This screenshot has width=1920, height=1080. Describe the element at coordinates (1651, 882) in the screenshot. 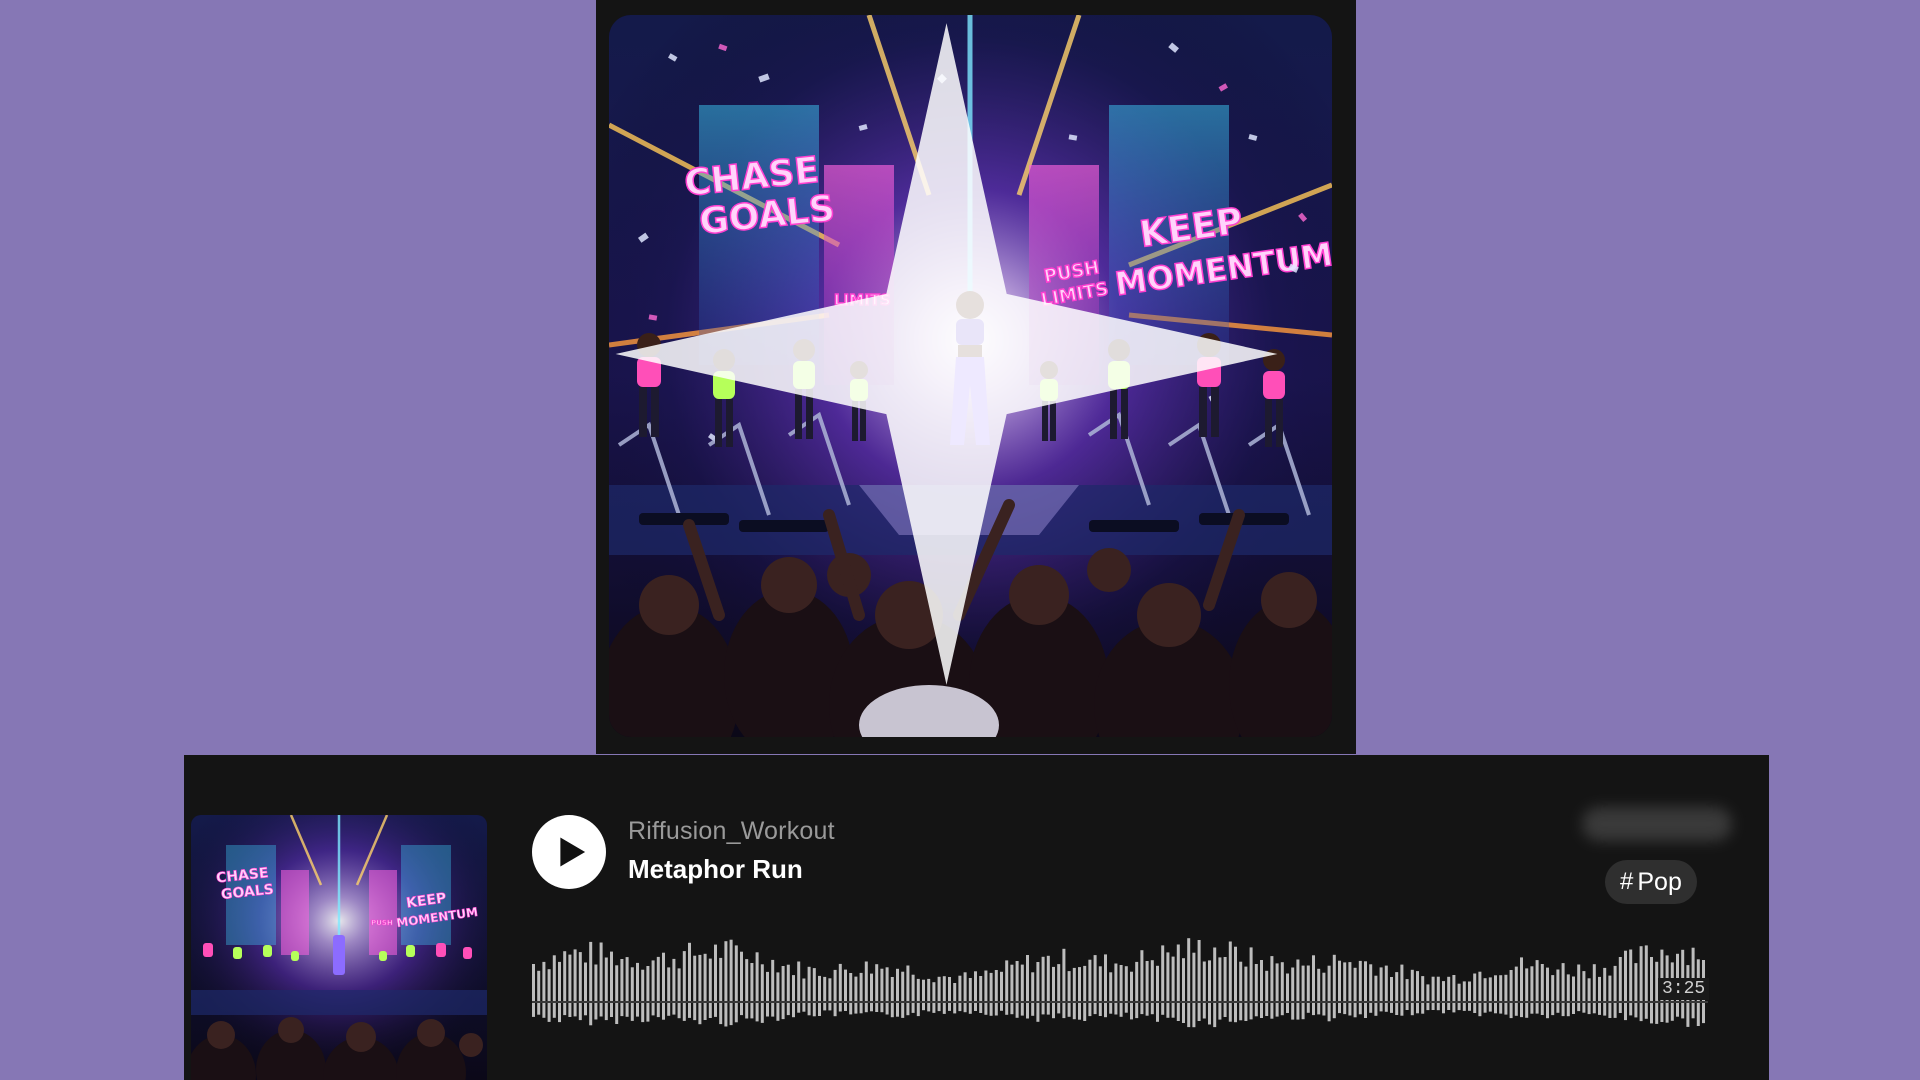

I see `genre-tag: # Pop` at that location.